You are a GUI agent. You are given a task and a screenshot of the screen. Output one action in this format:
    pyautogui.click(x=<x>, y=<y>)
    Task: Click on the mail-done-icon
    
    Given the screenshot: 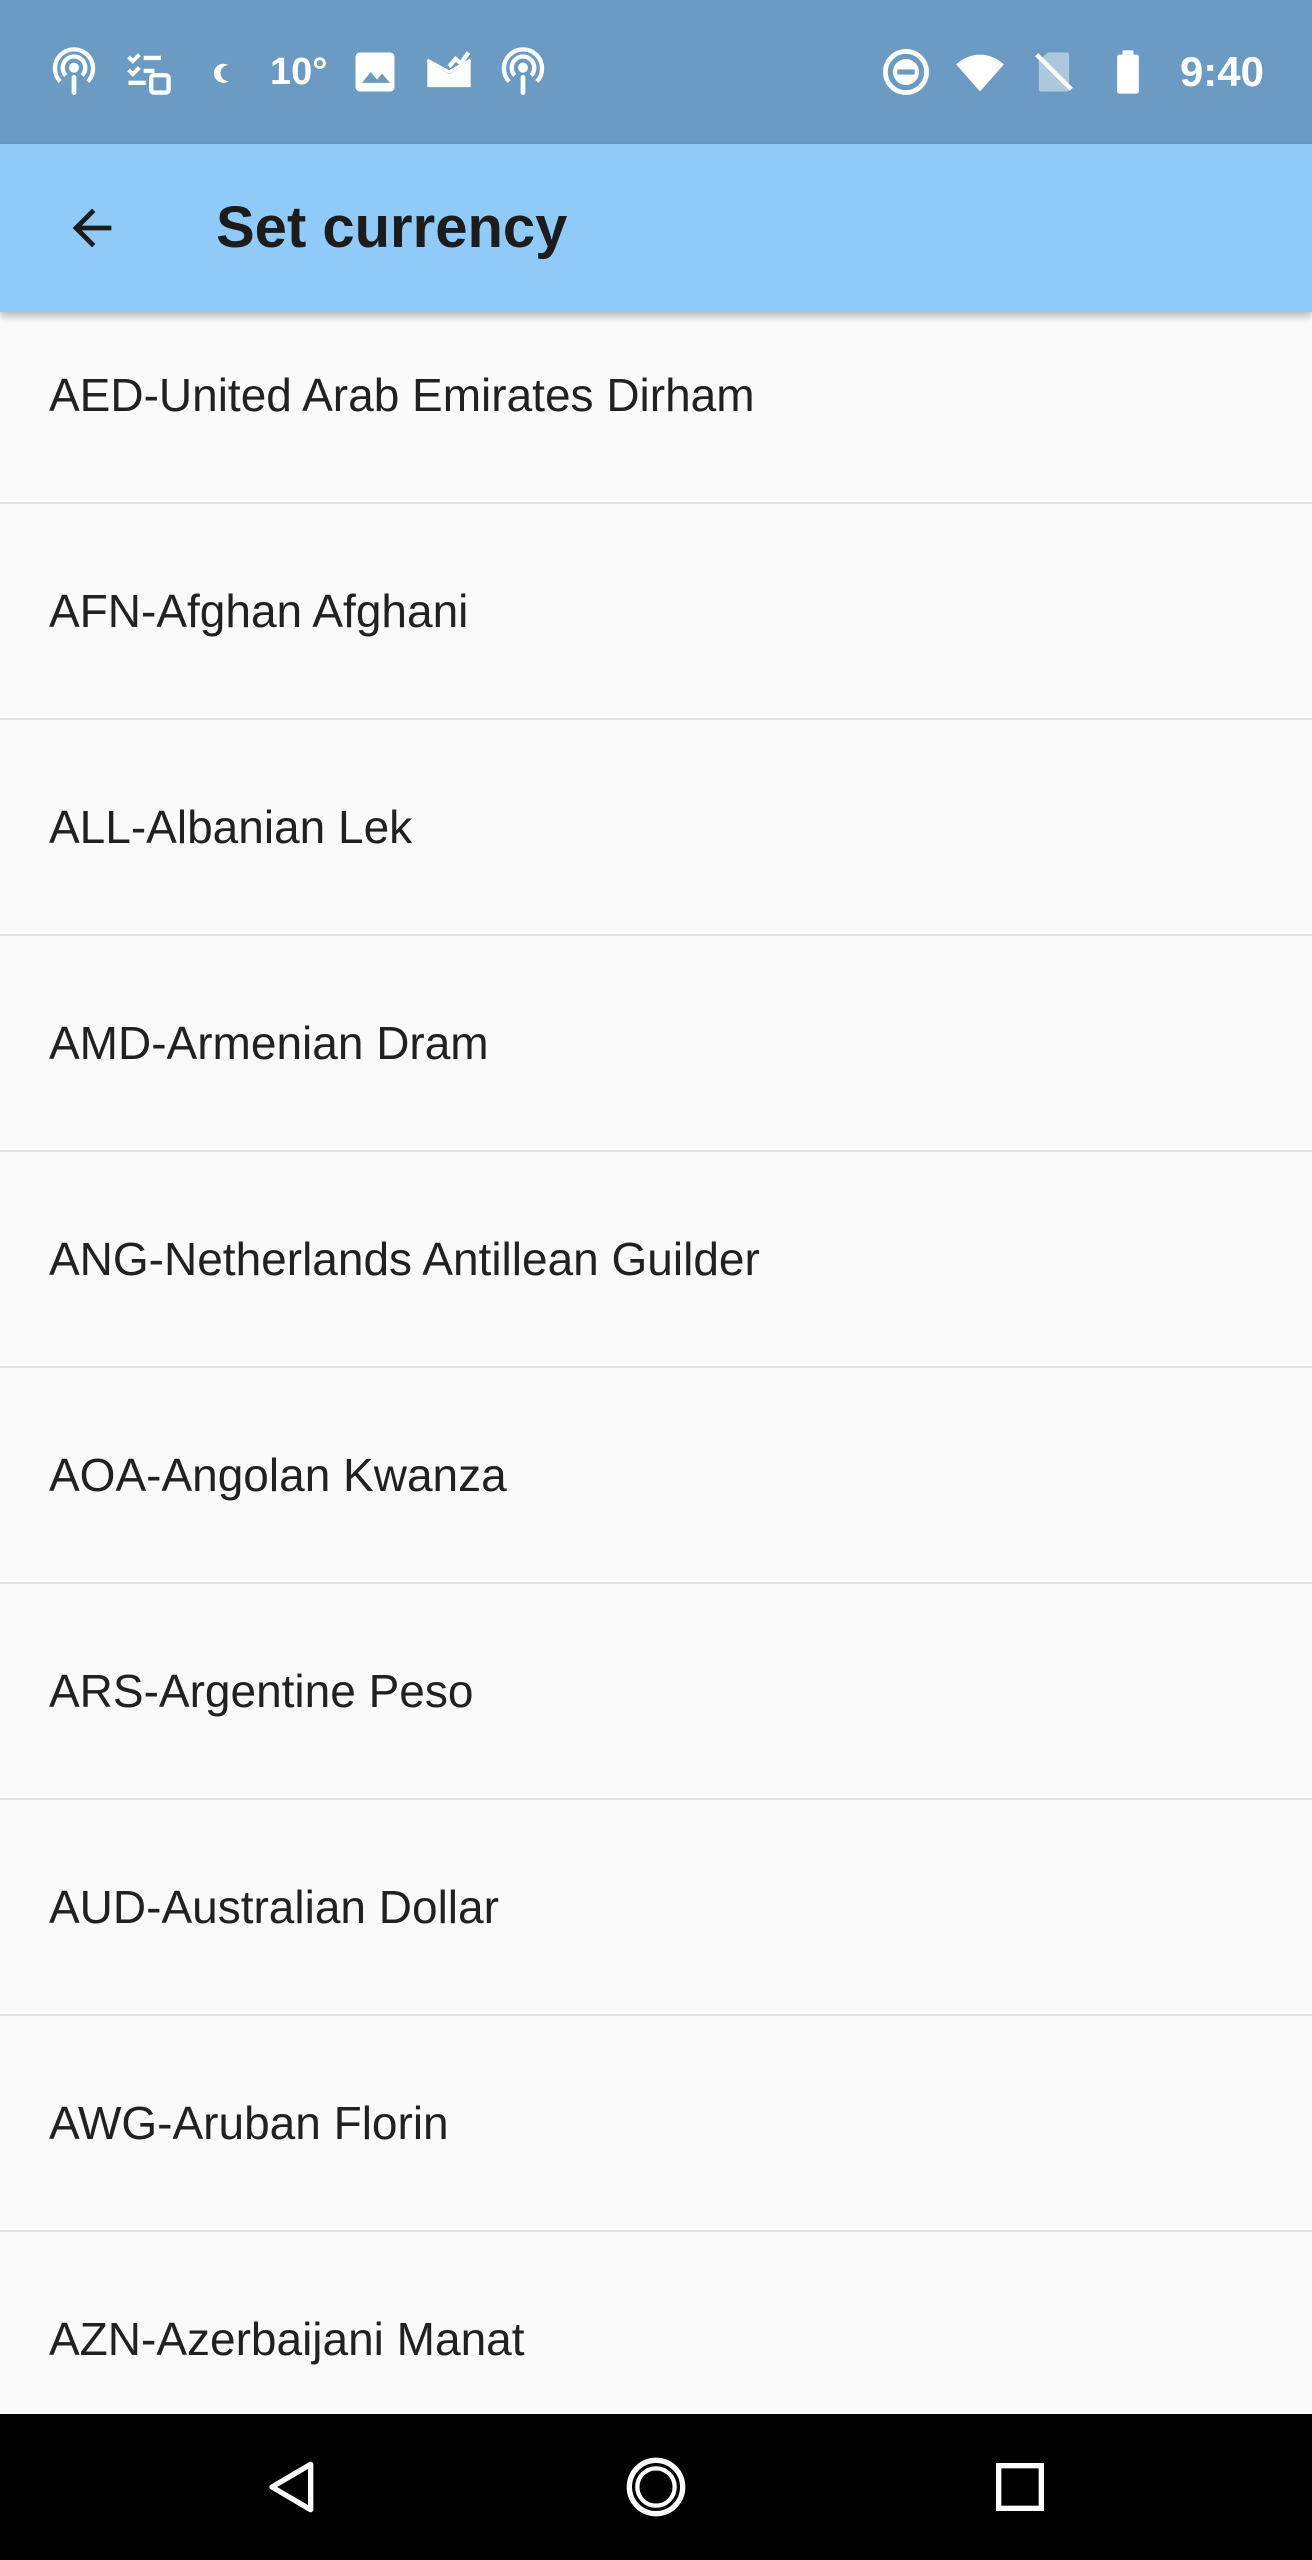 What is the action you would take?
    pyautogui.click(x=449, y=72)
    